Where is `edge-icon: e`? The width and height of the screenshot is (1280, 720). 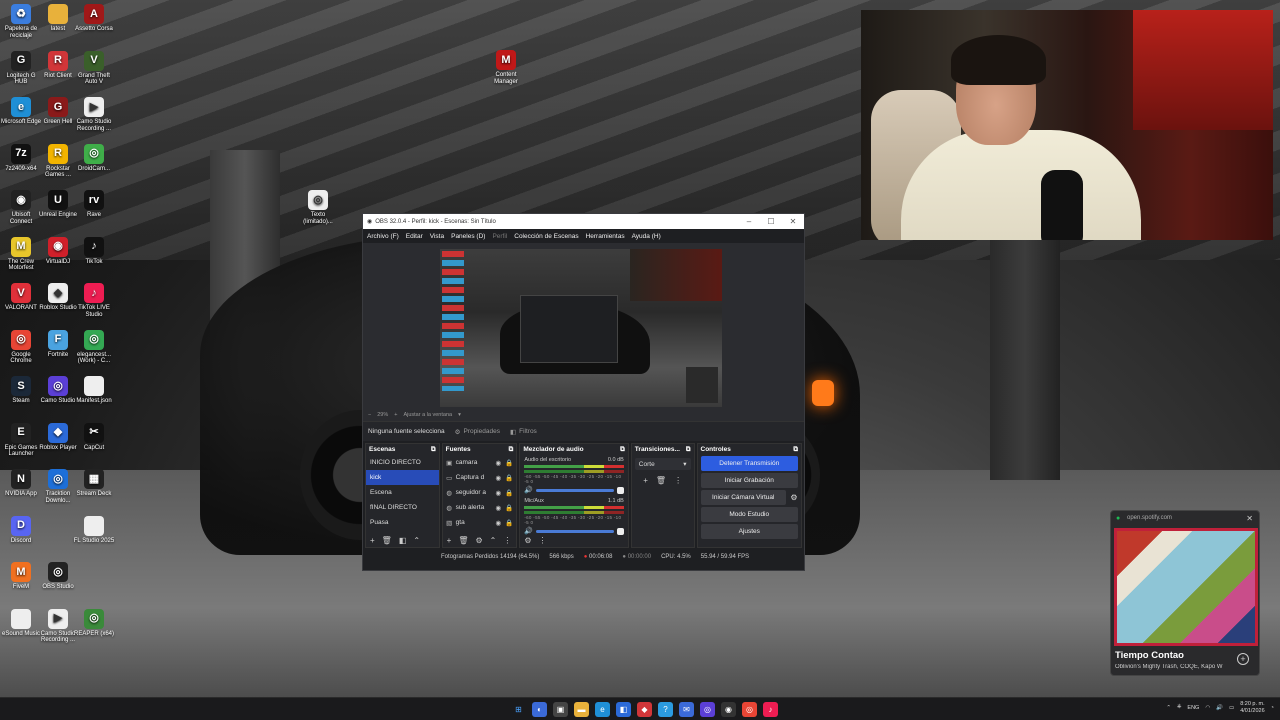
edge-icon: e is located at coordinates (602, 709).